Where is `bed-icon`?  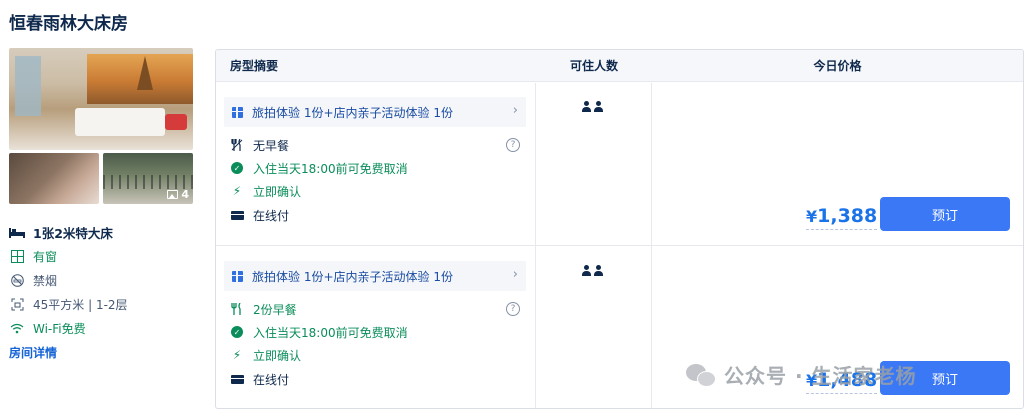
bed-icon is located at coordinates (17, 232).